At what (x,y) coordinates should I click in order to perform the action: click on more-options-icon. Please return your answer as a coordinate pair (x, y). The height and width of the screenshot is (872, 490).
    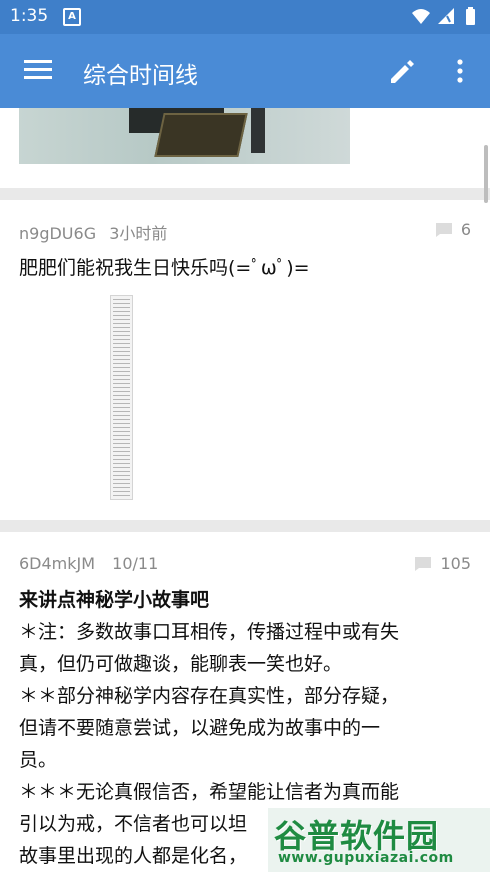
    Looking at the image, I should click on (460, 71).